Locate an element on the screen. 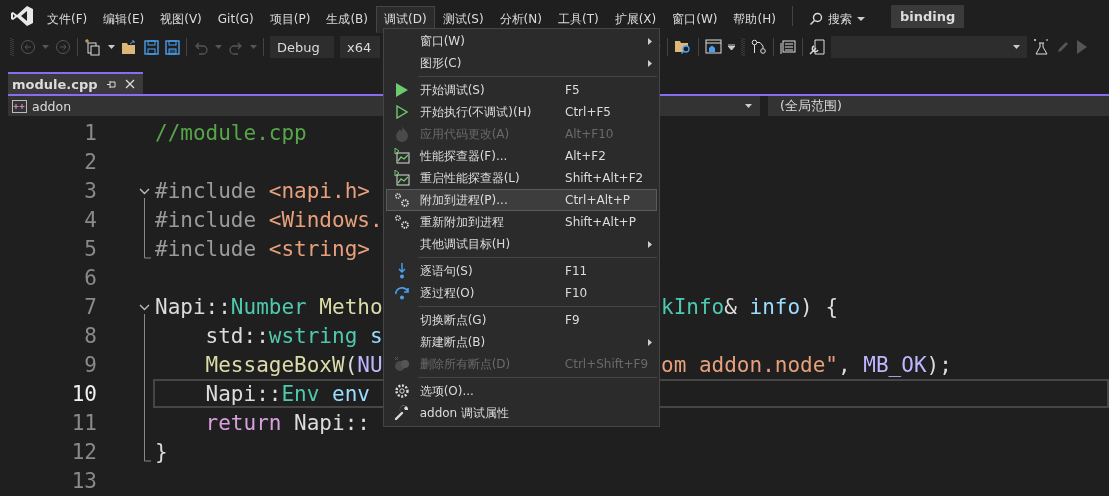 The height and width of the screenshot is (496, 1109). shortcut-text: Shift+Alt+F2 is located at coordinates (604, 178).